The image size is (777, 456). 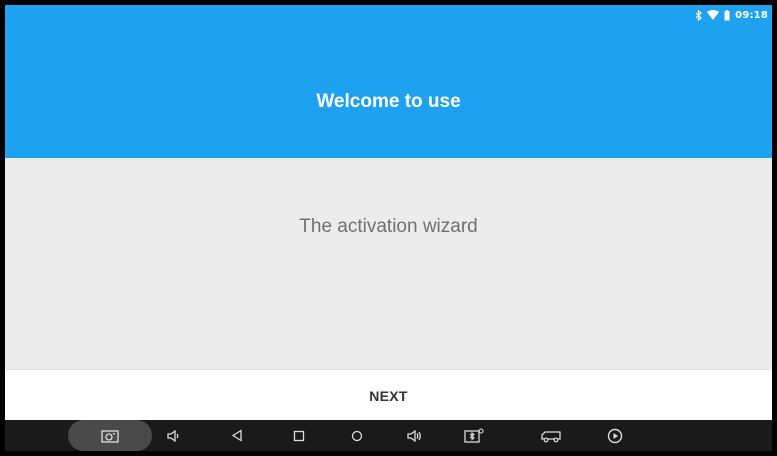 I want to click on screenshot-icon, so click(x=110, y=435).